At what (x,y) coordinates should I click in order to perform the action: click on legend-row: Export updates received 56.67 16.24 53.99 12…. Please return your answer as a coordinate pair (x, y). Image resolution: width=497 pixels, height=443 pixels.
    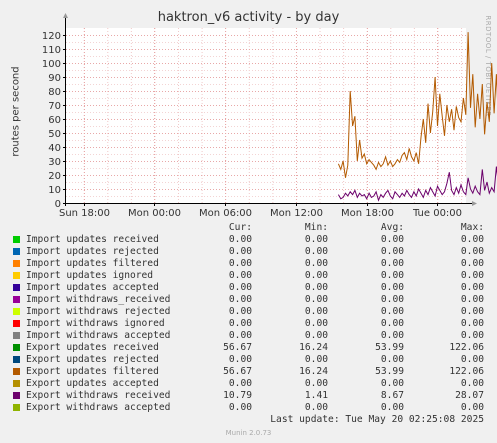
    Looking at the image, I should click on (248, 348).